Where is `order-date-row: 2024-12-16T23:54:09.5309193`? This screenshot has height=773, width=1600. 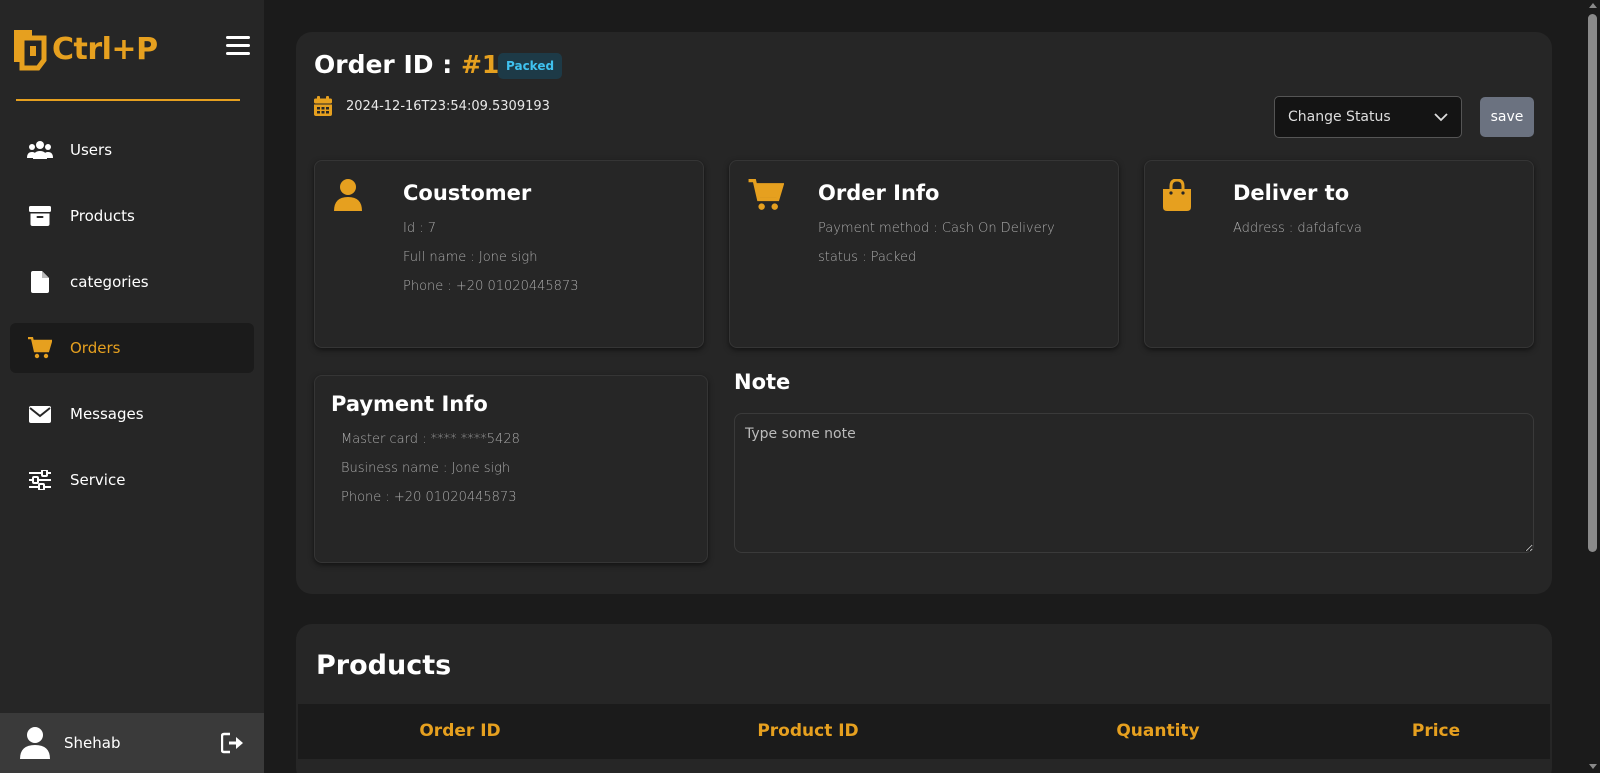 order-date-row: 2024-12-16T23:54:09.5309193 is located at coordinates (432, 106).